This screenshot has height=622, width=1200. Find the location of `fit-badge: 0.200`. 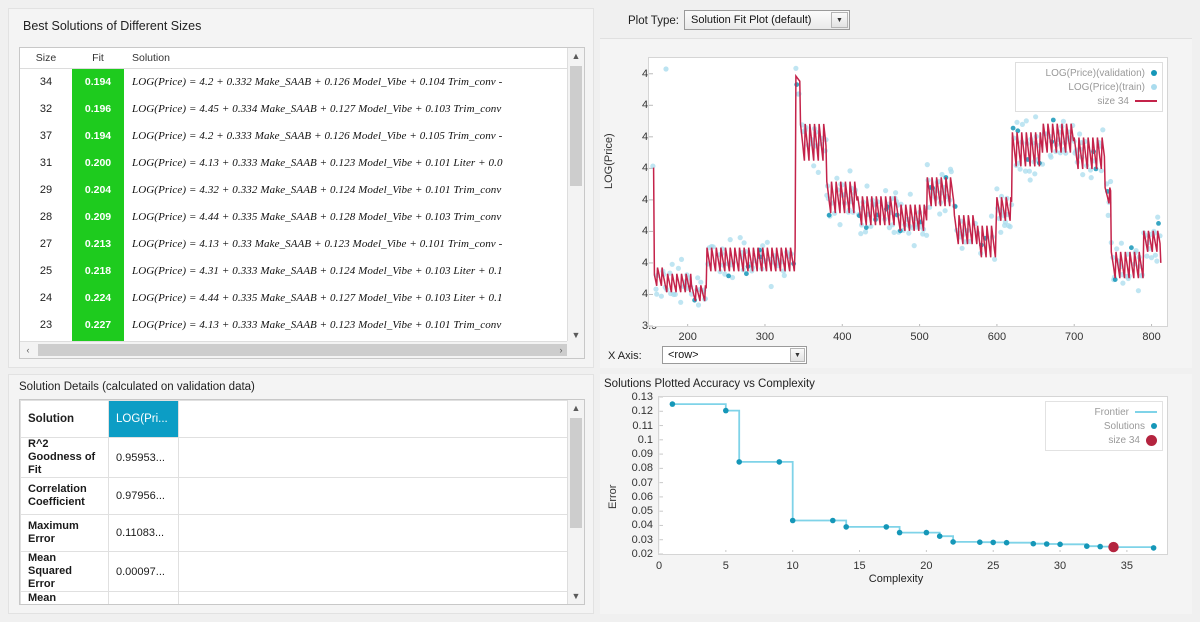

fit-badge: 0.200 is located at coordinates (98, 163).